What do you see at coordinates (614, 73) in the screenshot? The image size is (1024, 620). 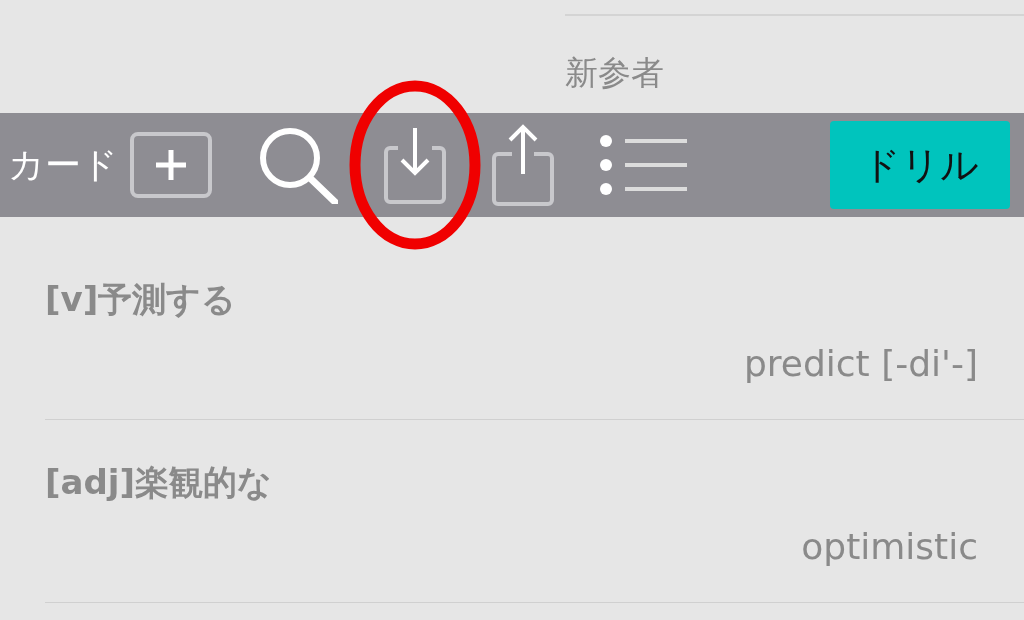 I see `section-label: 新参者` at bounding box center [614, 73].